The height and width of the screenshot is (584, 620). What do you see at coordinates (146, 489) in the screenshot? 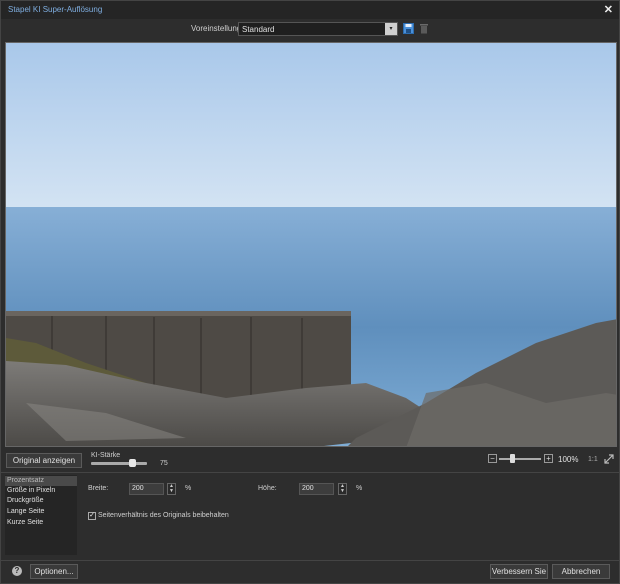
I see `width-input: 200` at bounding box center [146, 489].